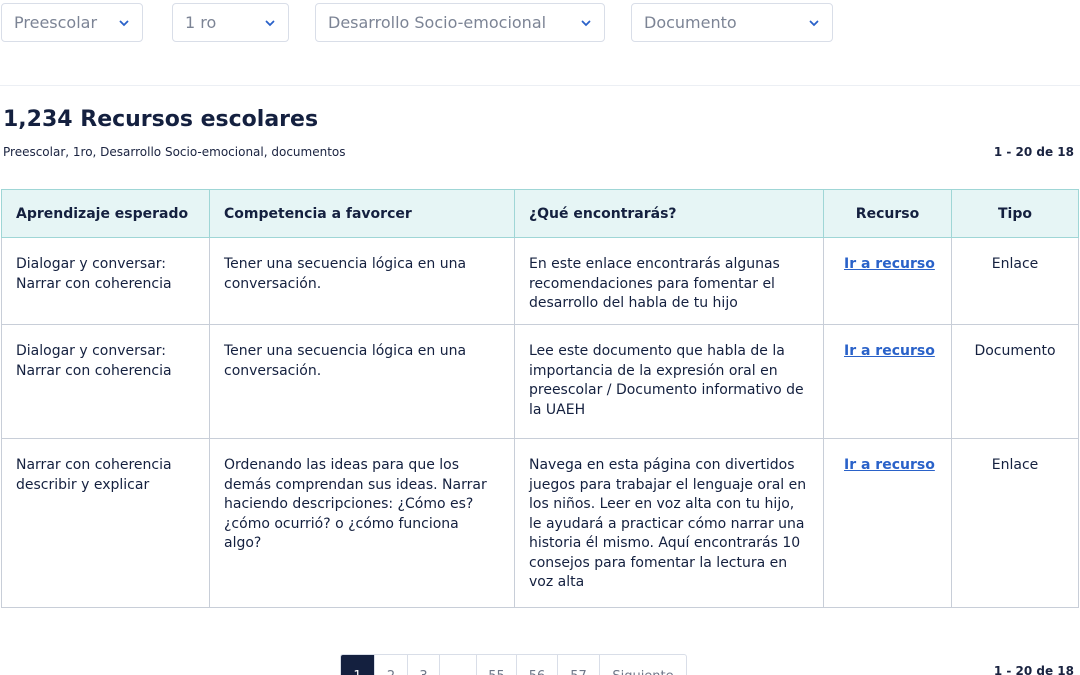 This screenshot has height=675, width=1080. Describe the element at coordinates (1015, 213) in the screenshot. I see `header-tipo: Tipo` at that location.